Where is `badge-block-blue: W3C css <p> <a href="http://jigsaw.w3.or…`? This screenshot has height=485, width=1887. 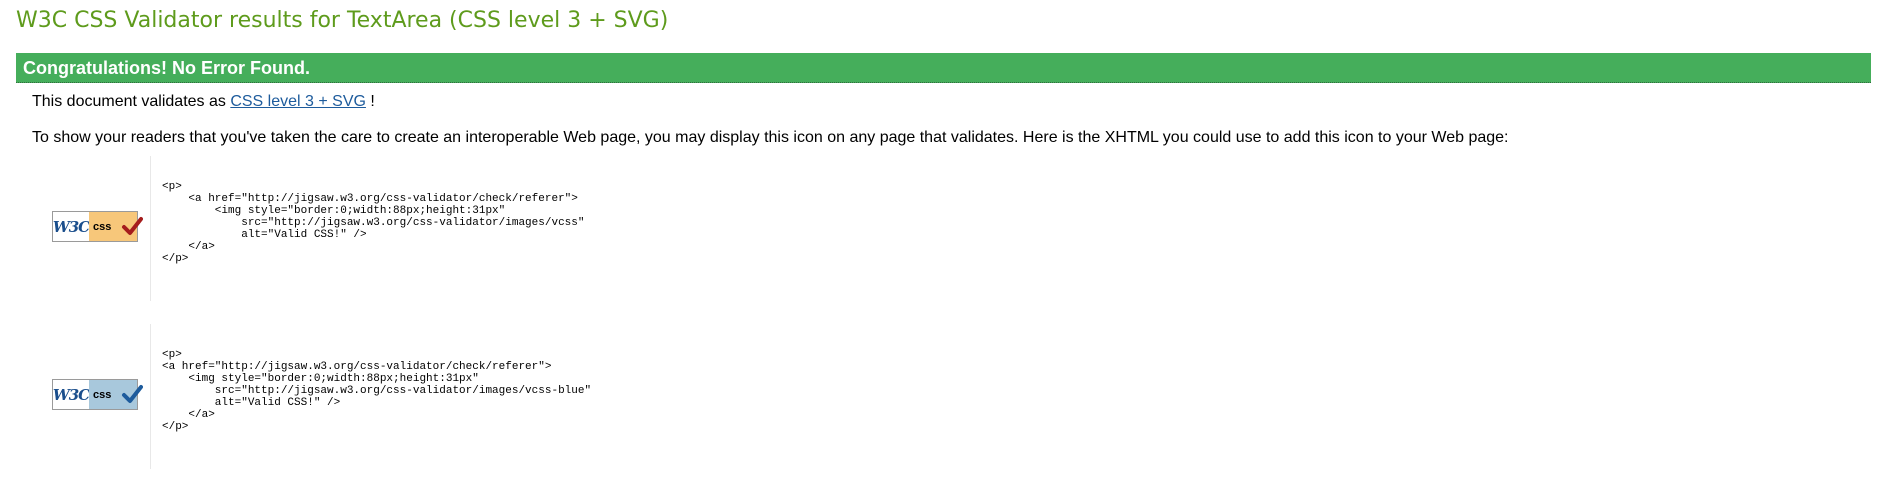
badge-block-blue: W3C css <p> <a href="http://jigsaw.w3.or… is located at coordinates (342, 396).